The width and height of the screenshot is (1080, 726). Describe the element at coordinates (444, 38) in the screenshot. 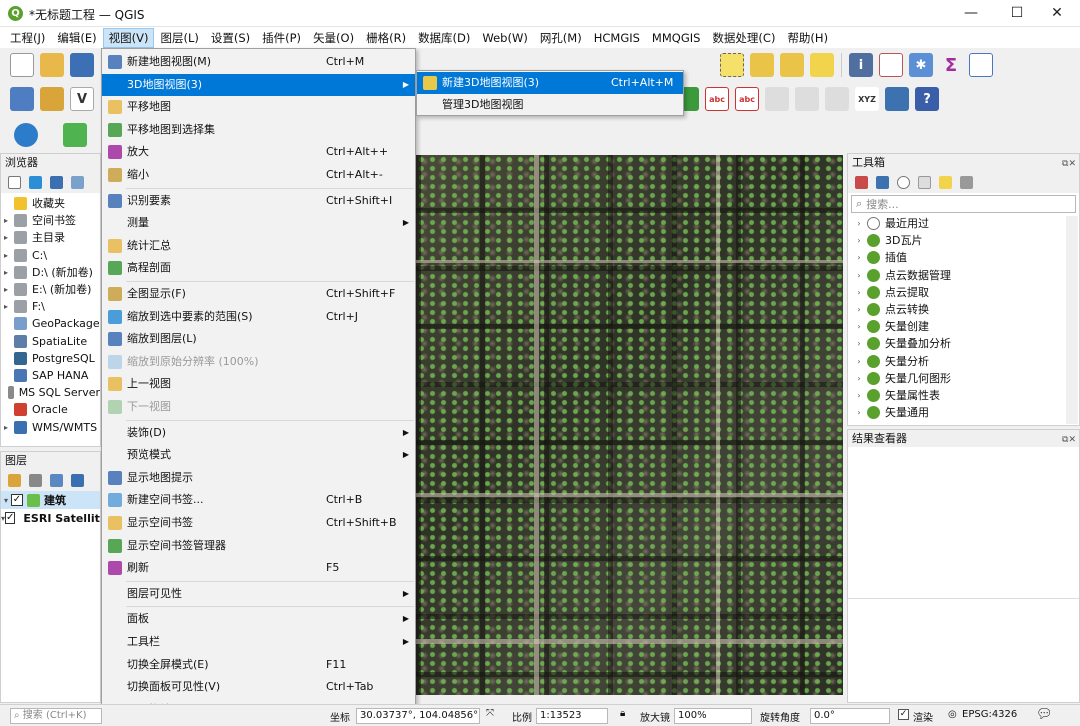

I see `menu-8: 数据库(D)` at that location.